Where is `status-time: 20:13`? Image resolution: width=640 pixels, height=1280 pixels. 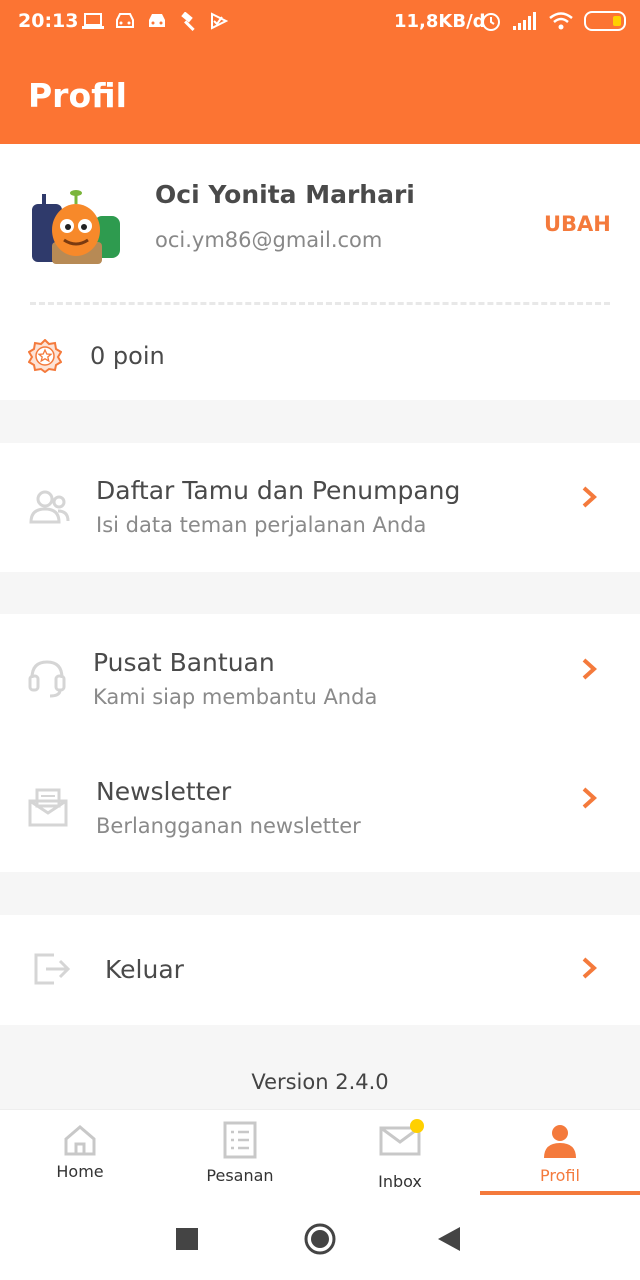
status-time: 20:13 is located at coordinates (48, 21).